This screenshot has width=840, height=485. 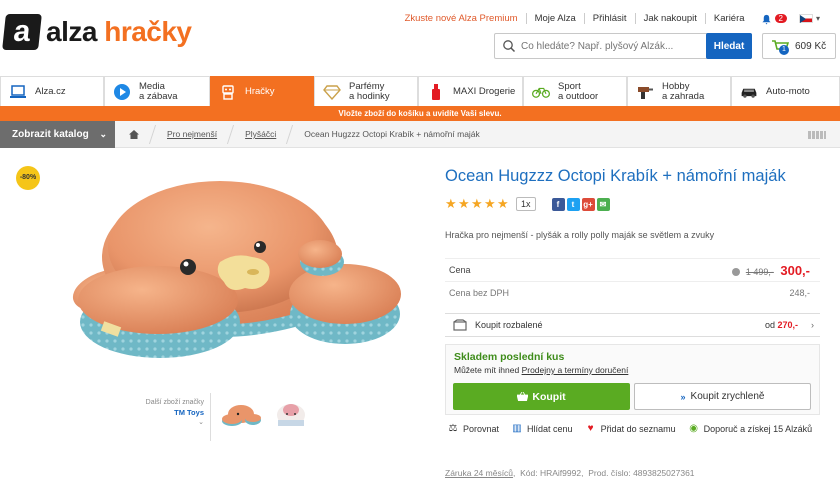 I want to click on price-novat-row: Cena bez DPH 248,-, so click(x=632, y=292).